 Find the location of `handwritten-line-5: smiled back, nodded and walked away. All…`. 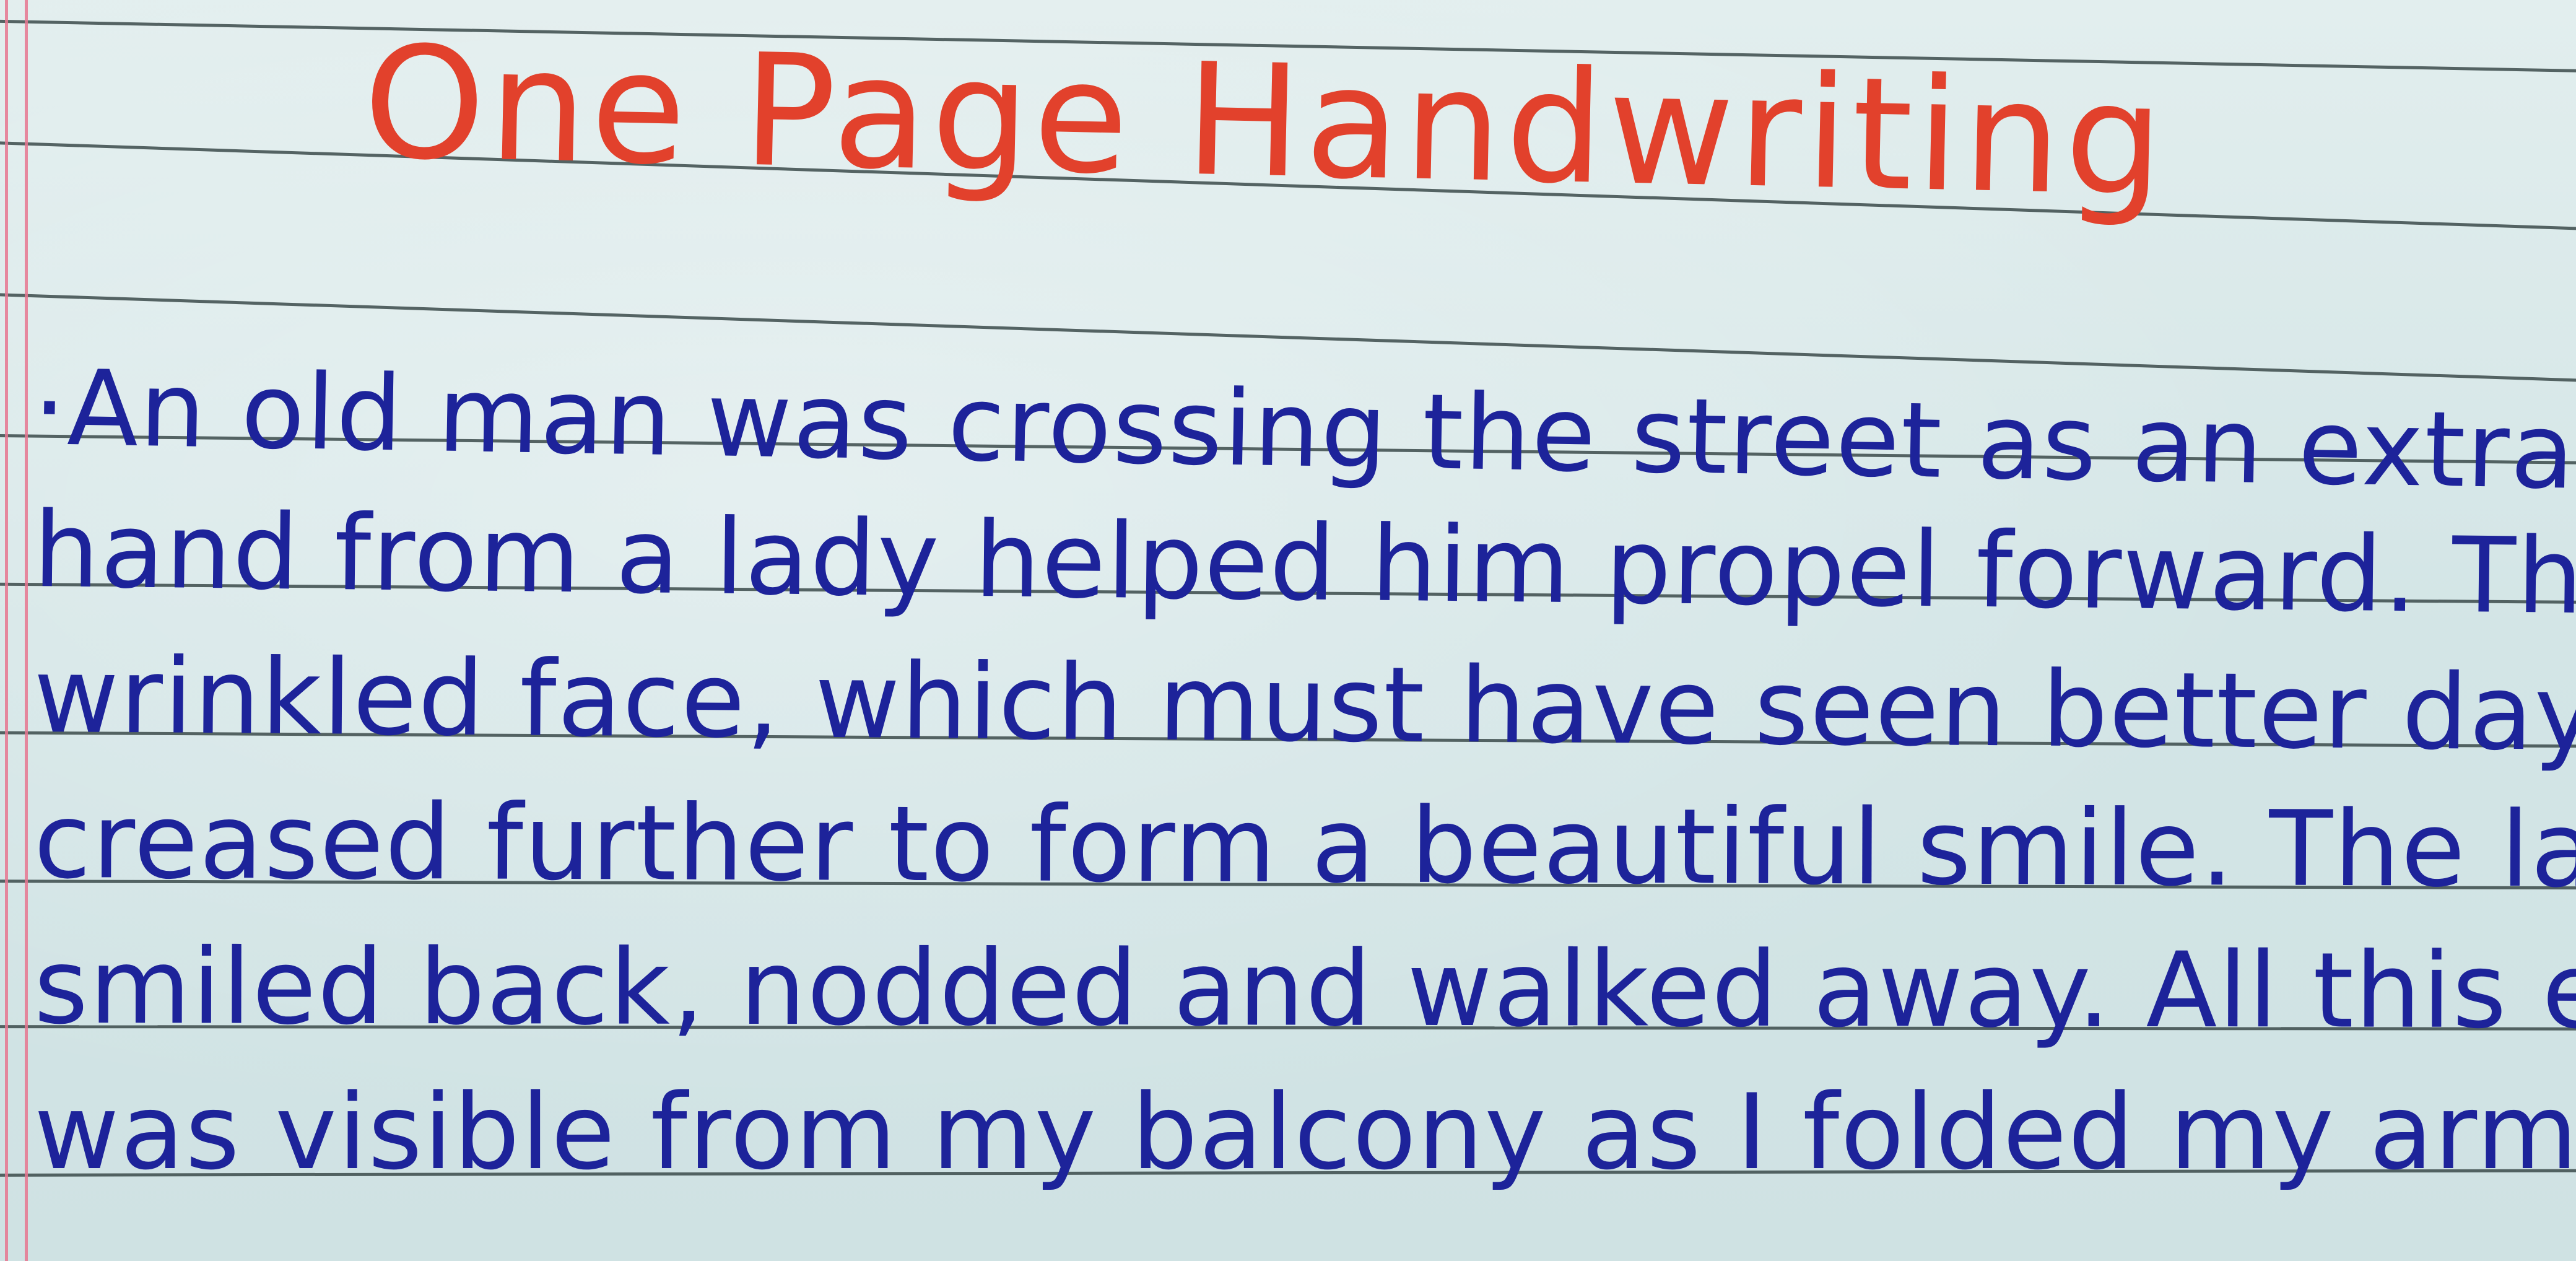

handwritten-line-5: smiled back, nodded and walked away. All… is located at coordinates (1304, 990).